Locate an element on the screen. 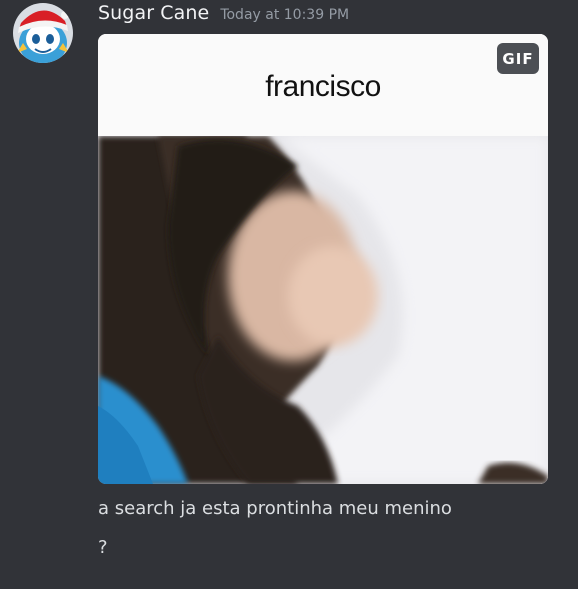 The image size is (578, 589). gif-caption: francisco is located at coordinates (323, 86).